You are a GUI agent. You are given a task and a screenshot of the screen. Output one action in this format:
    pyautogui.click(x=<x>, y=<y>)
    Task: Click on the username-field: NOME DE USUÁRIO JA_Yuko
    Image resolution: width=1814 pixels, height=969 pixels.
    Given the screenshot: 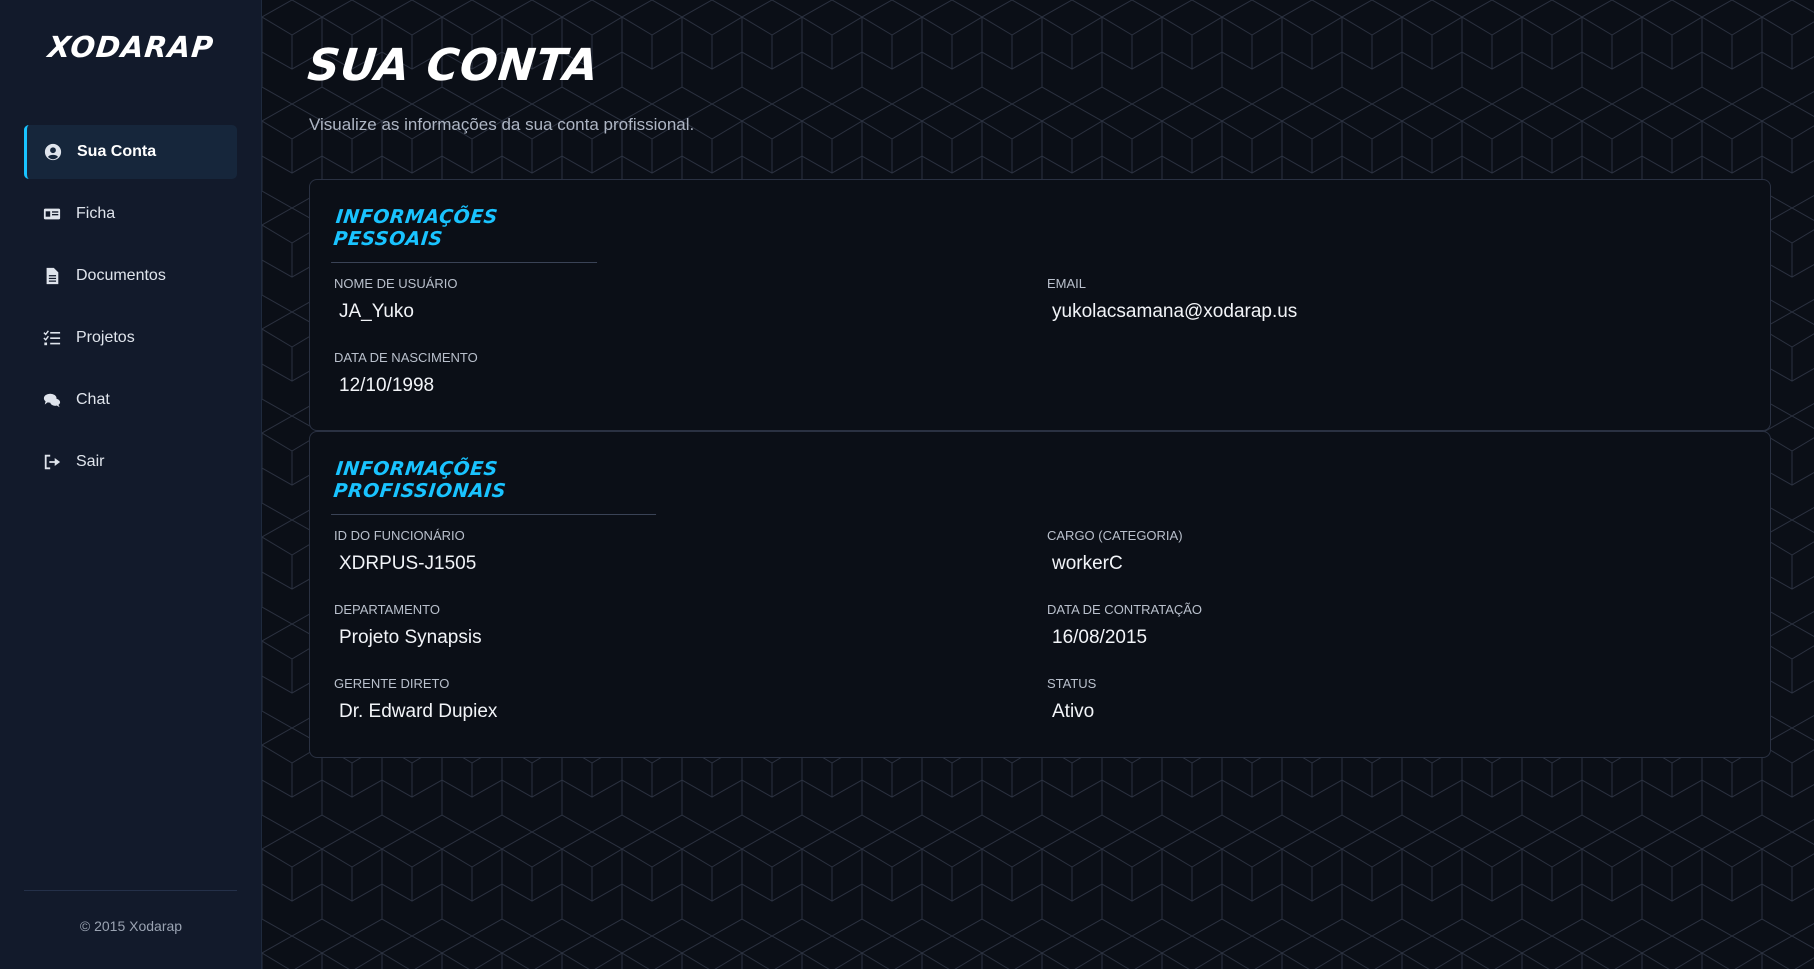 What is the action you would take?
    pyautogui.click(x=396, y=299)
    